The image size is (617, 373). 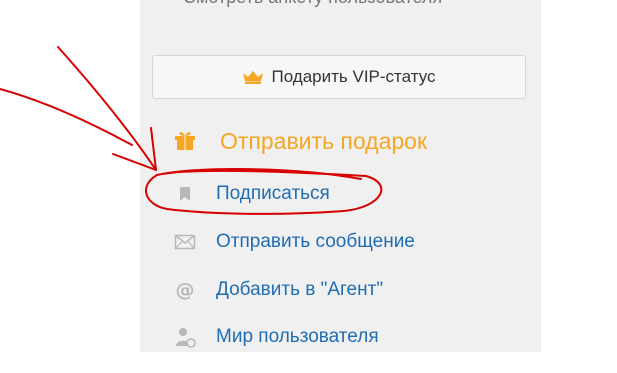 I want to click on send-gift-link: Отправить подарок, so click(x=300, y=141).